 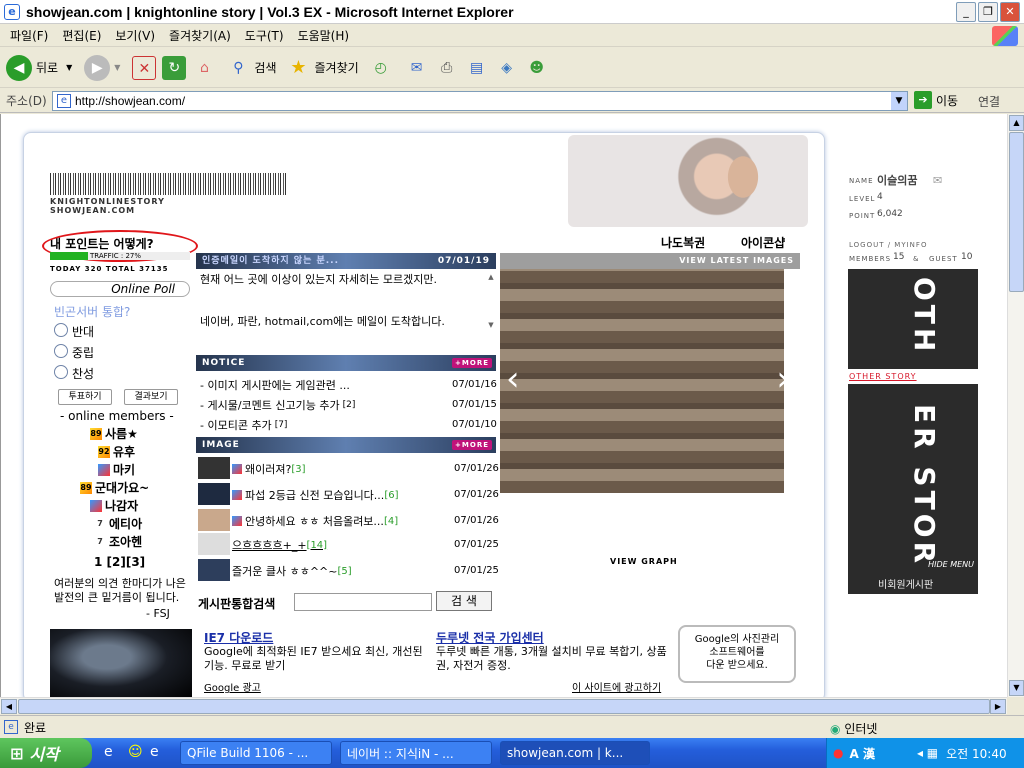 What do you see at coordinates (135, 35) in the screenshot?
I see `menu-view: 보기(V)` at bounding box center [135, 35].